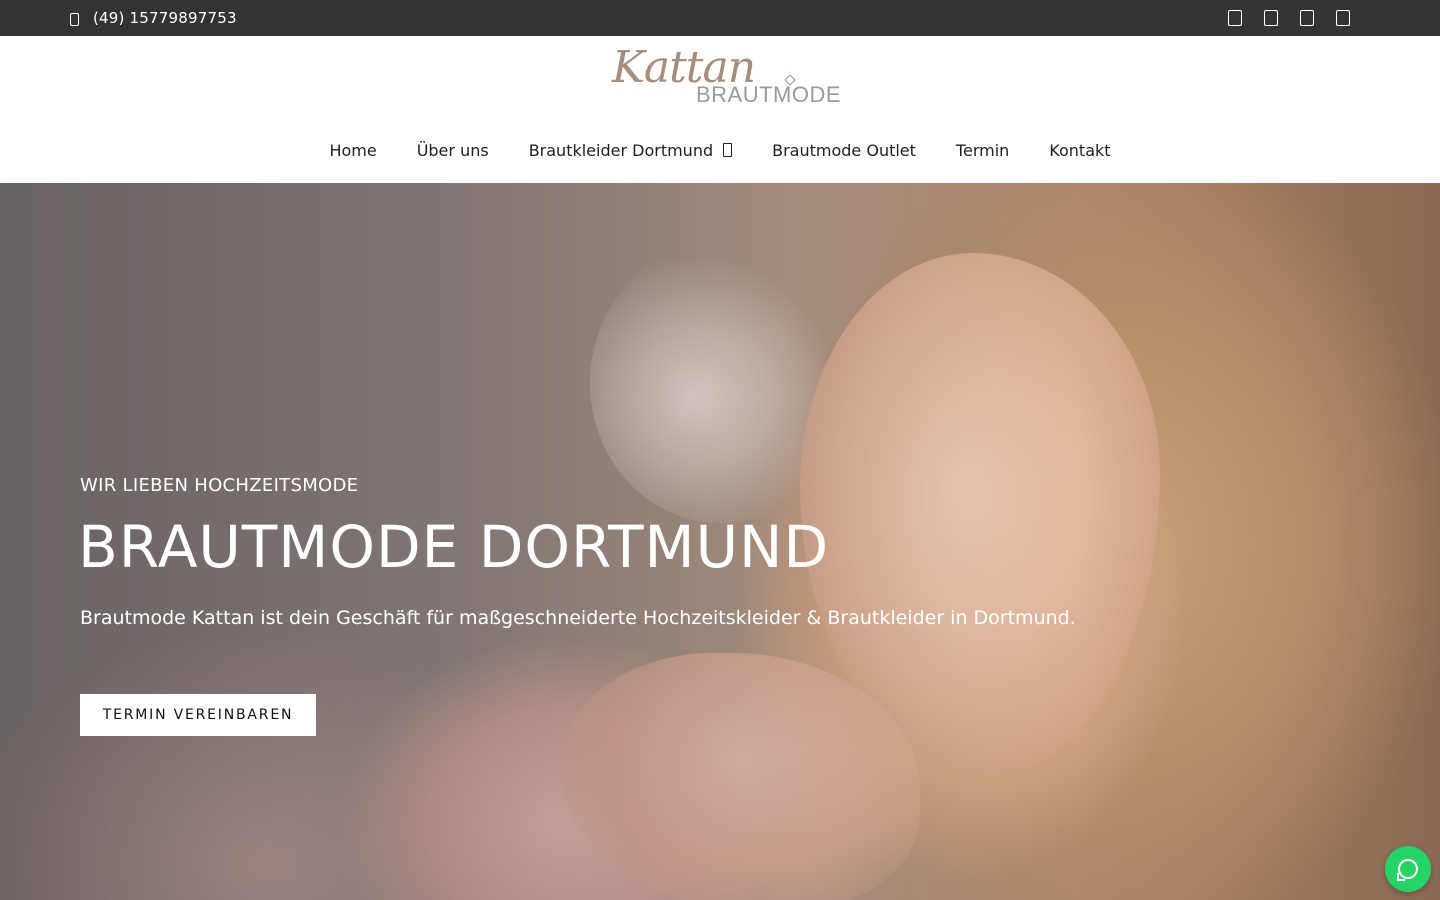 This screenshot has width=1440, height=900. What do you see at coordinates (454, 547) in the screenshot?
I see `hero-title: BRAUTMODE DORTMUND` at bounding box center [454, 547].